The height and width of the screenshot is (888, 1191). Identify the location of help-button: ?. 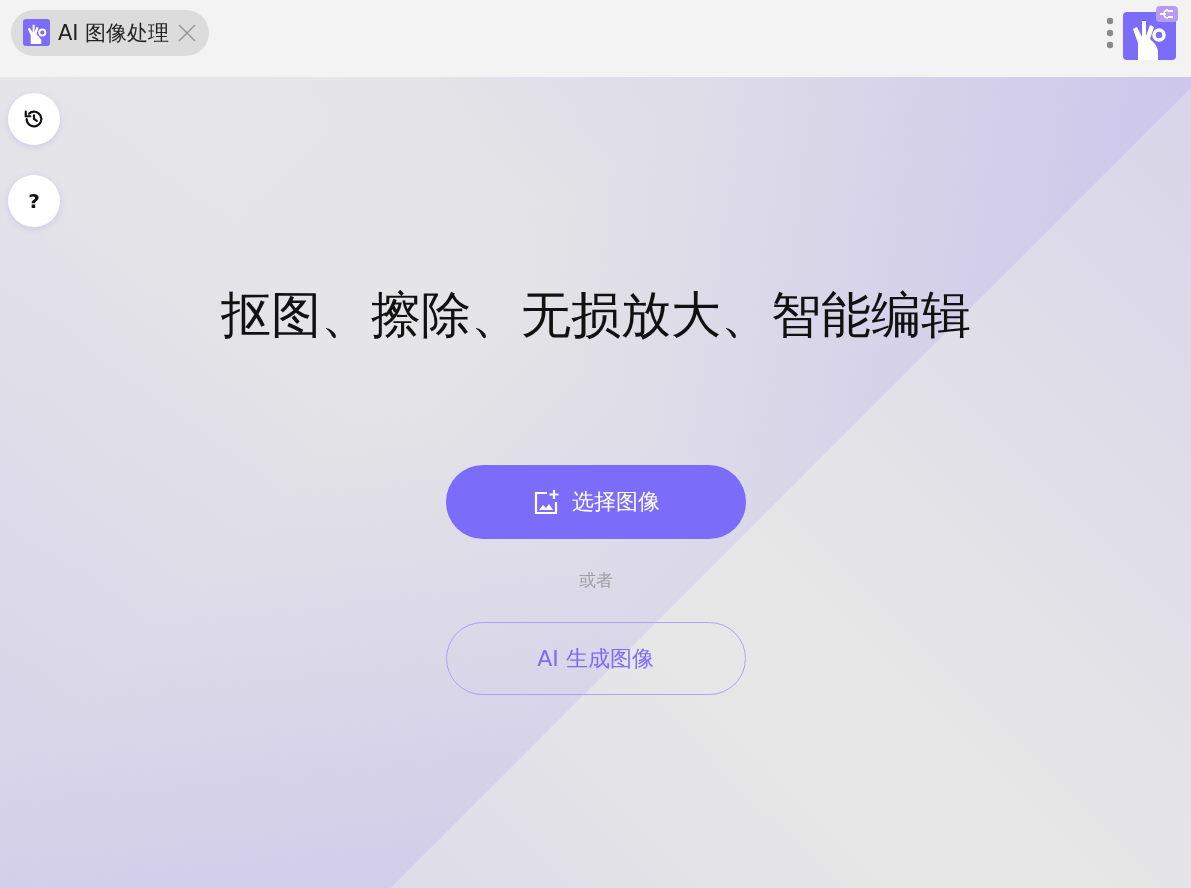
(34, 201).